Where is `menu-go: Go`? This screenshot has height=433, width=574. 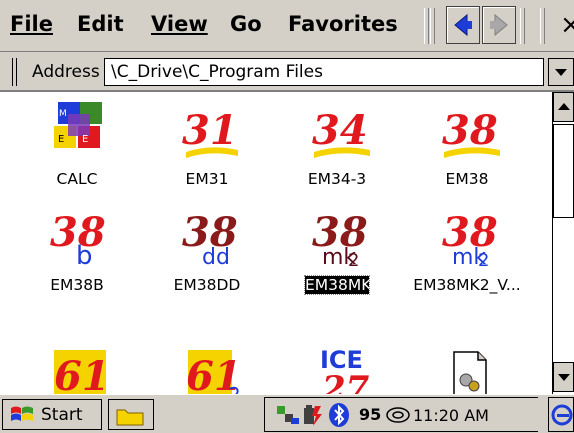
menu-go: Go is located at coordinates (246, 24).